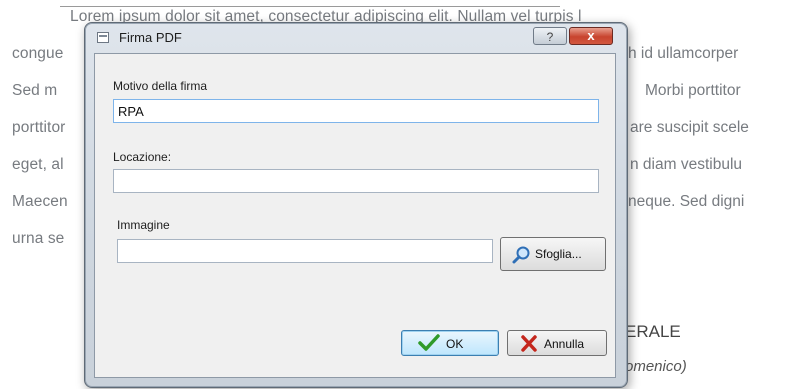  What do you see at coordinates (689, 127) in the screenshot?
I see `doc-fragment-3: are suscipit scele` at bounding box center [689, 127].